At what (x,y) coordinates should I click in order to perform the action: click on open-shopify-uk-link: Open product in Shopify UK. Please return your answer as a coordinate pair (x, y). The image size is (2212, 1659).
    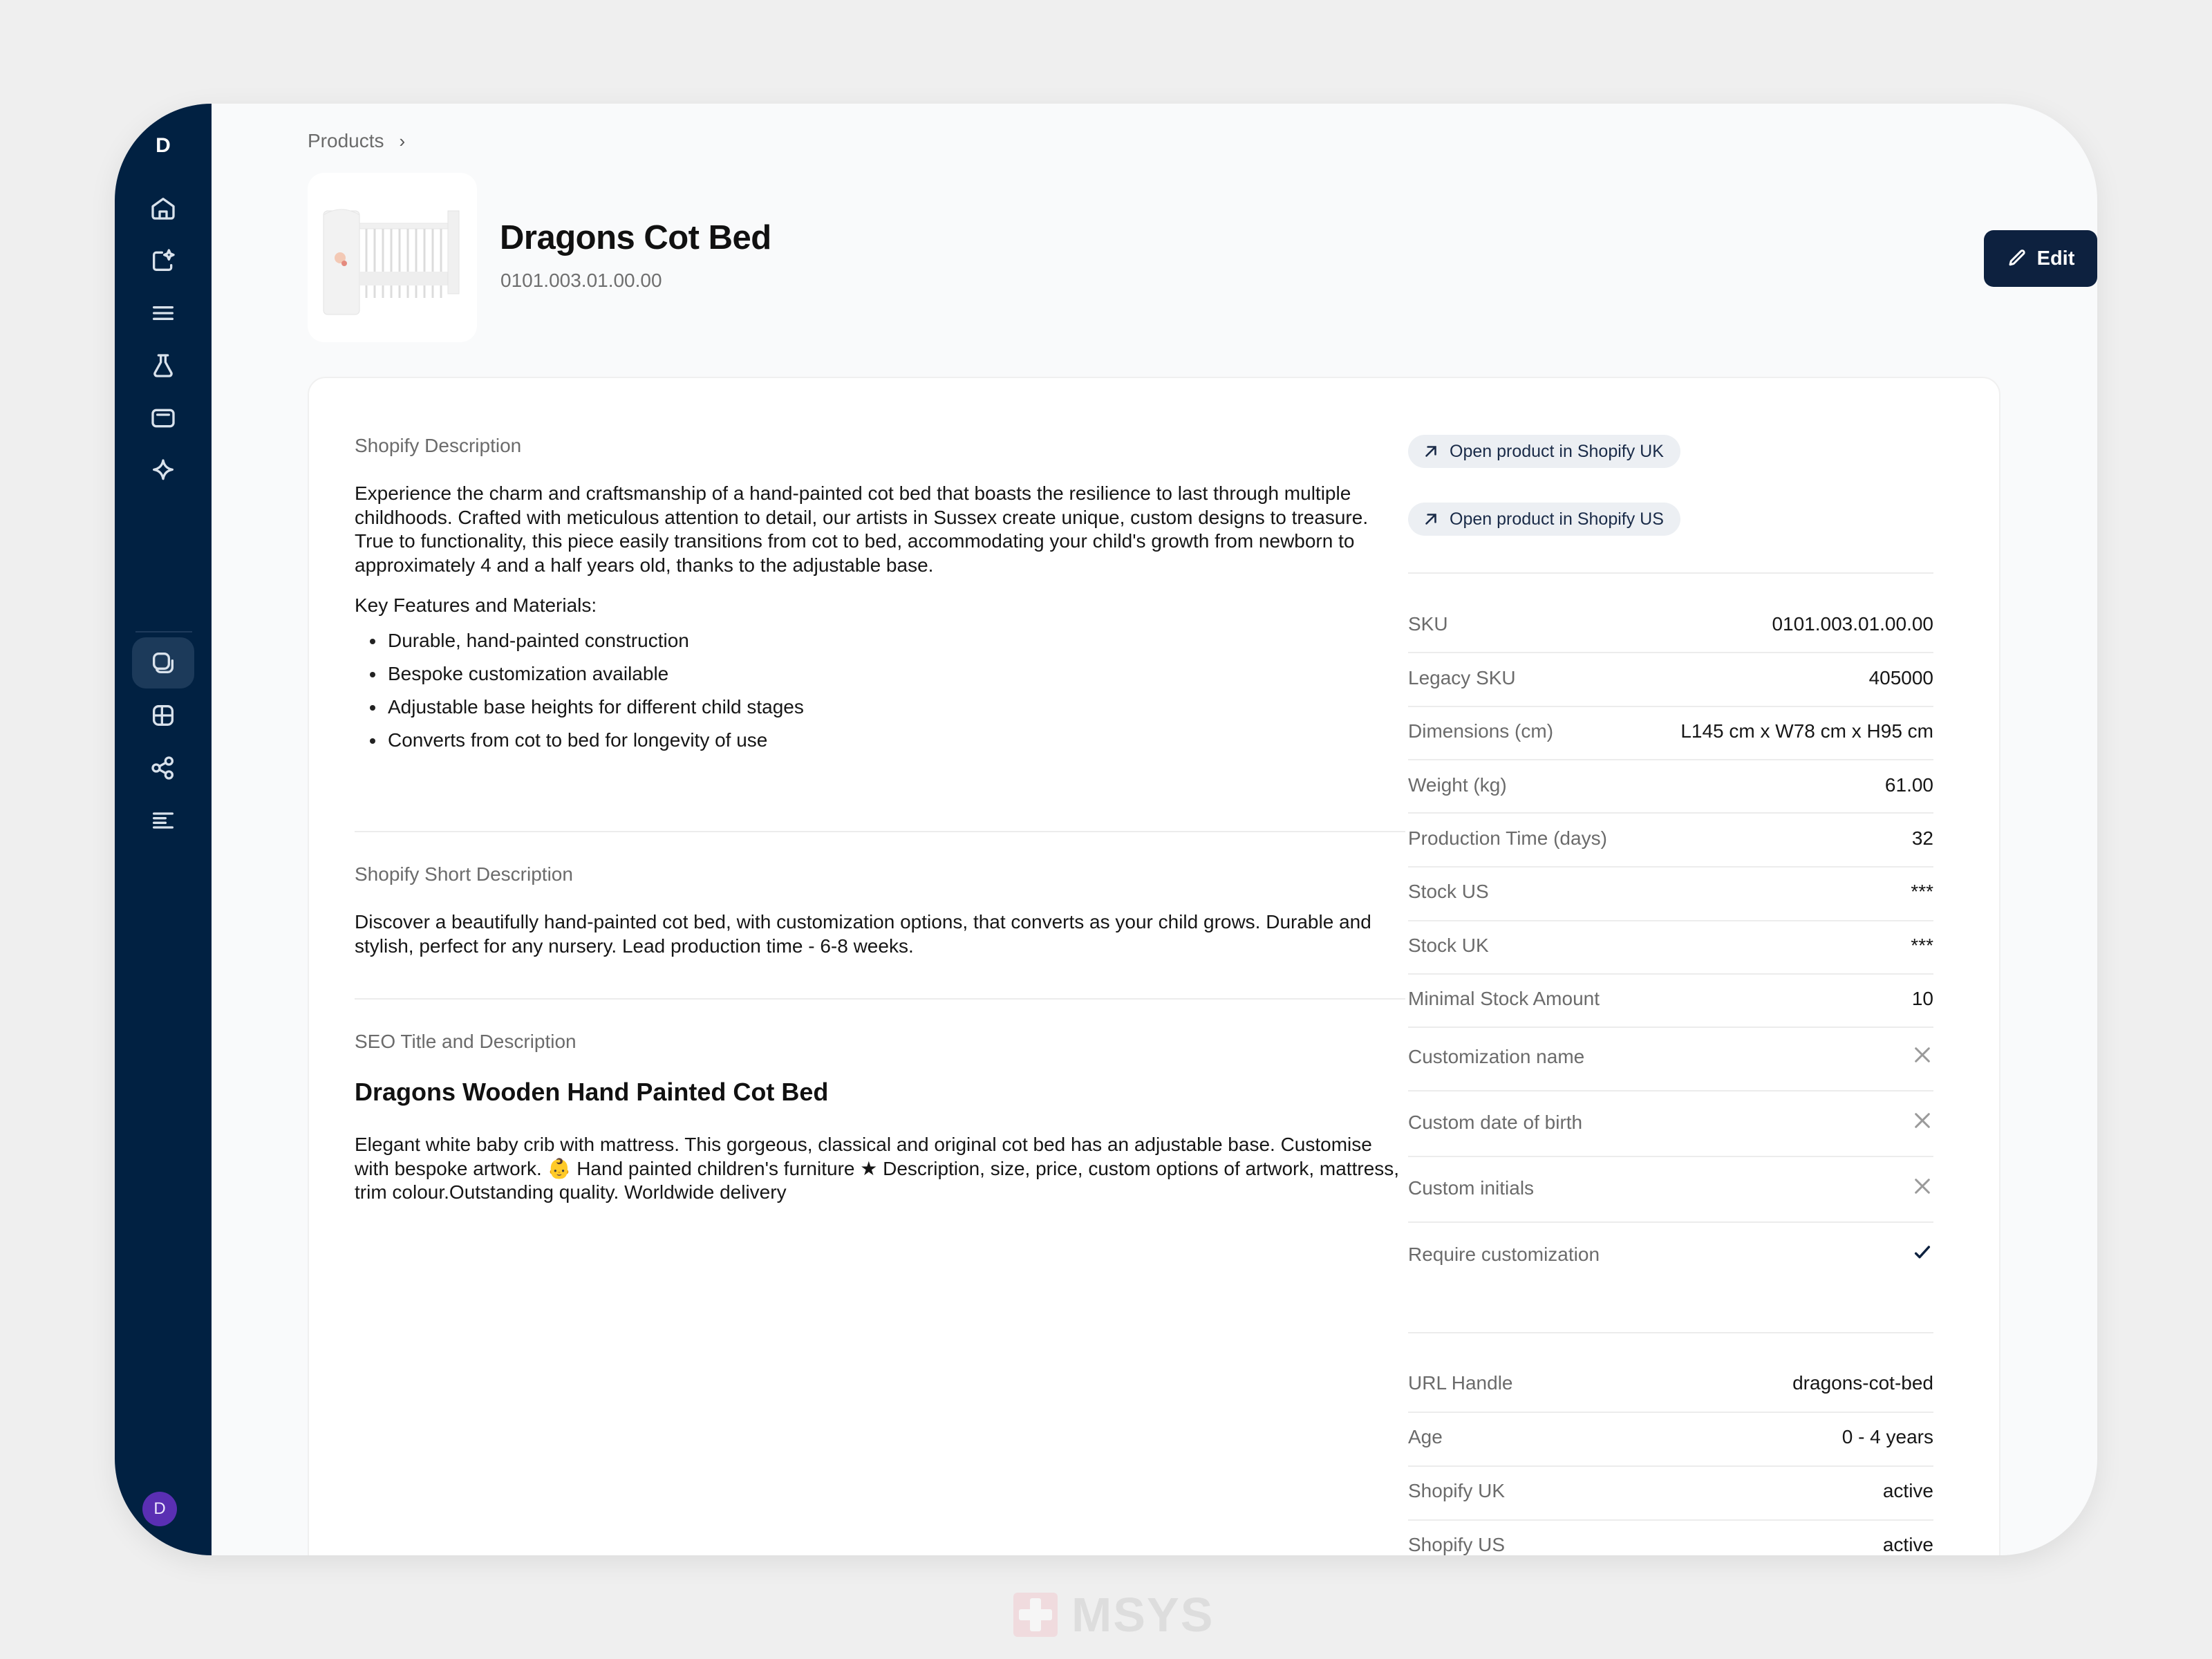
    Looking at the image, I should click on (1544, 452).